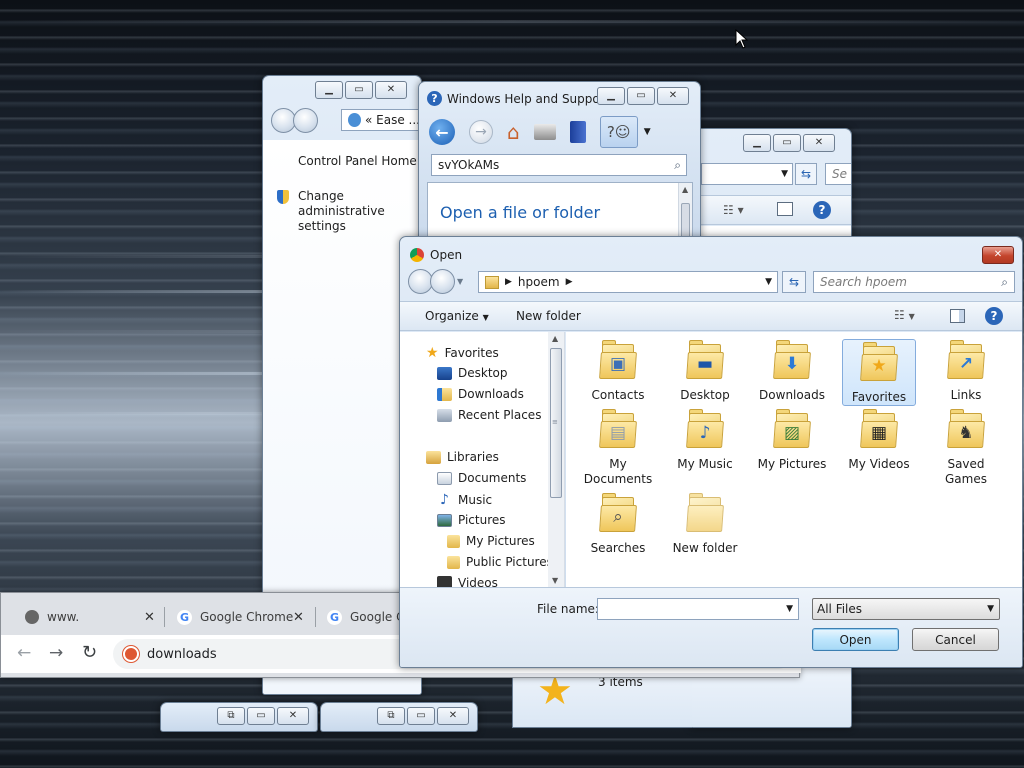  What do you see at coordinates (481, 132) in the screenshot?
I see `forward-arrow-icon: →` at bounding box center [481, 132].